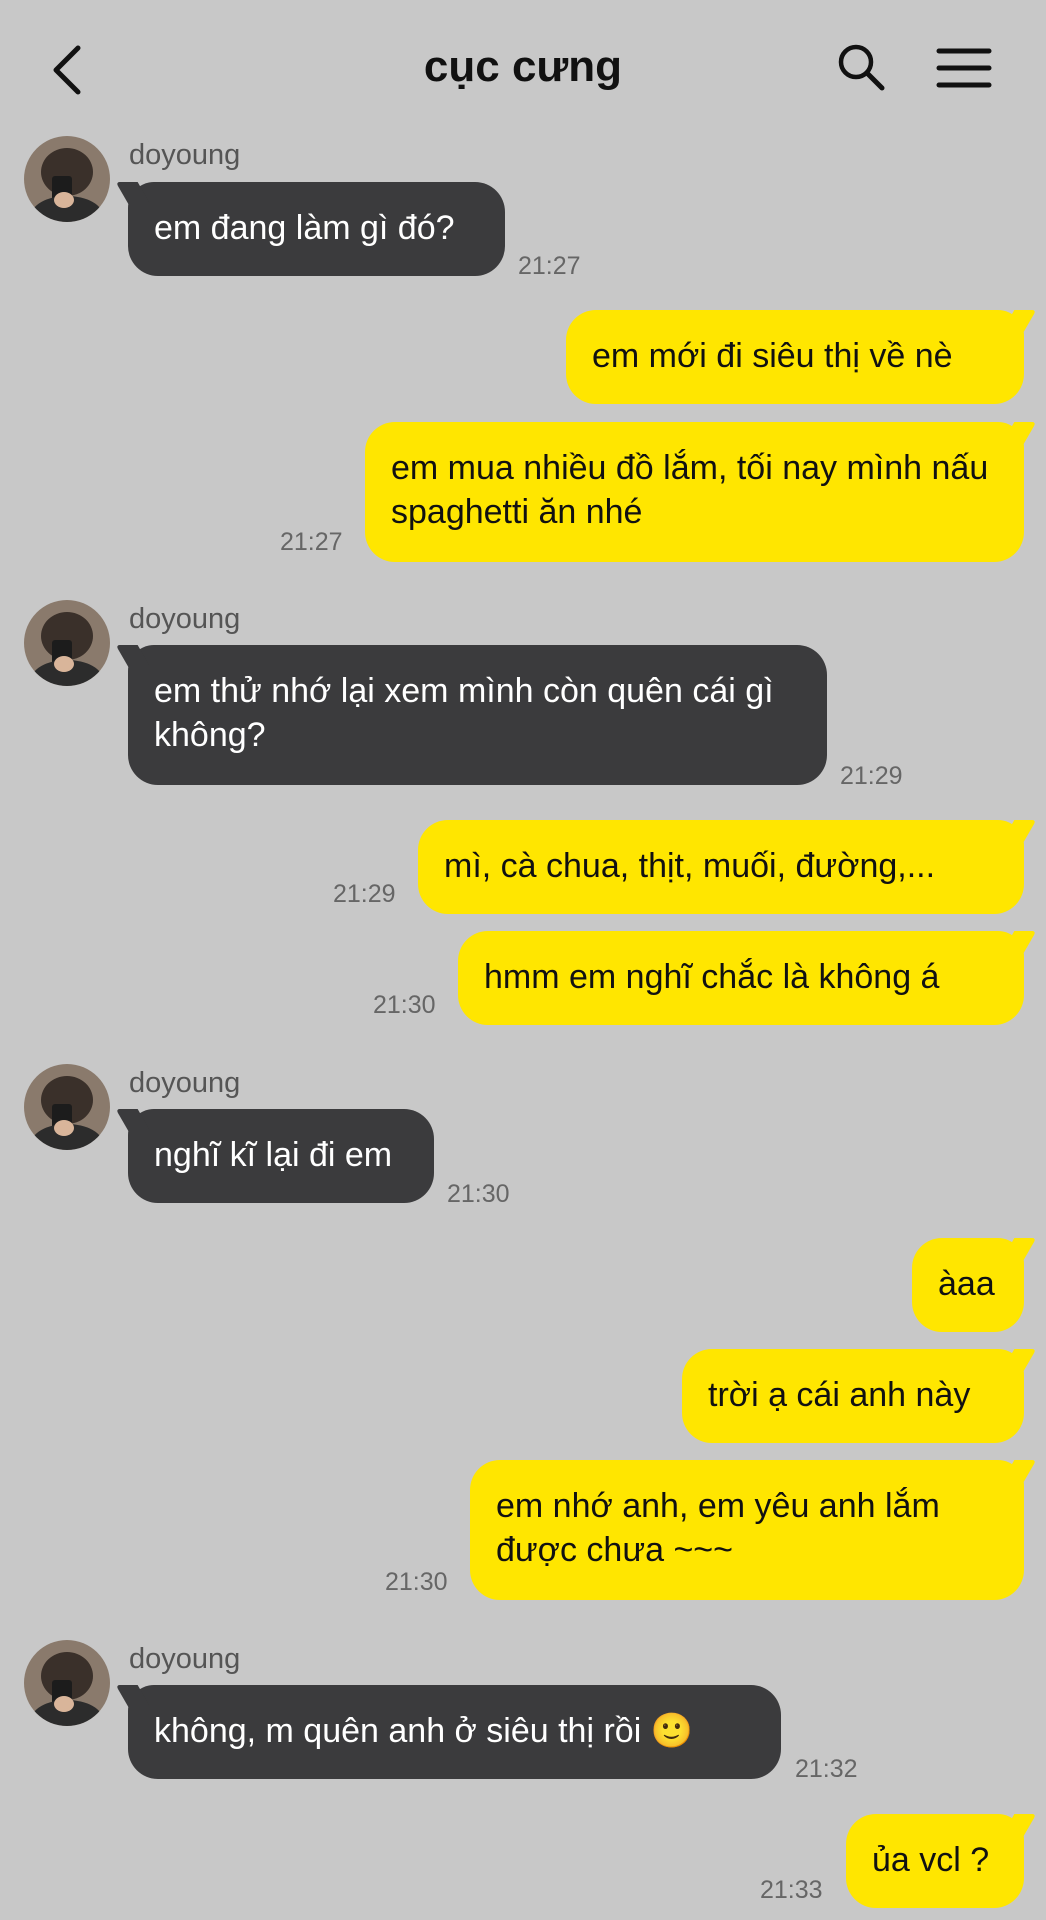  Describe the element at coordinates (791, 1890) in the screenshot. I see `message-timestamp: 21:33` at that location.